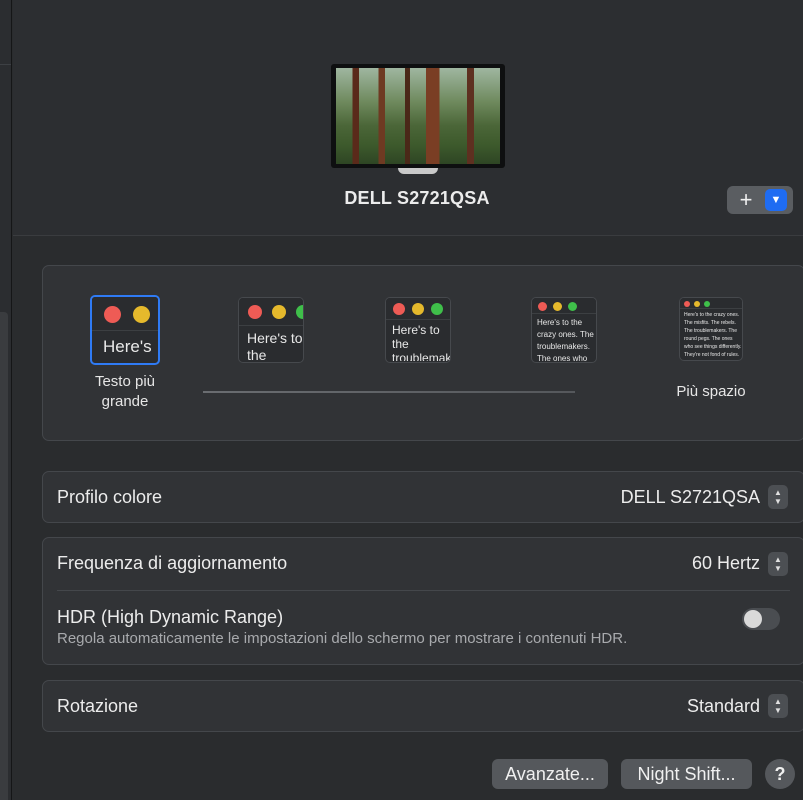 The height and width of the screenshot is (800, 803). I want to click on color-profile-selector: ▲ ▼, so click(778, 497).